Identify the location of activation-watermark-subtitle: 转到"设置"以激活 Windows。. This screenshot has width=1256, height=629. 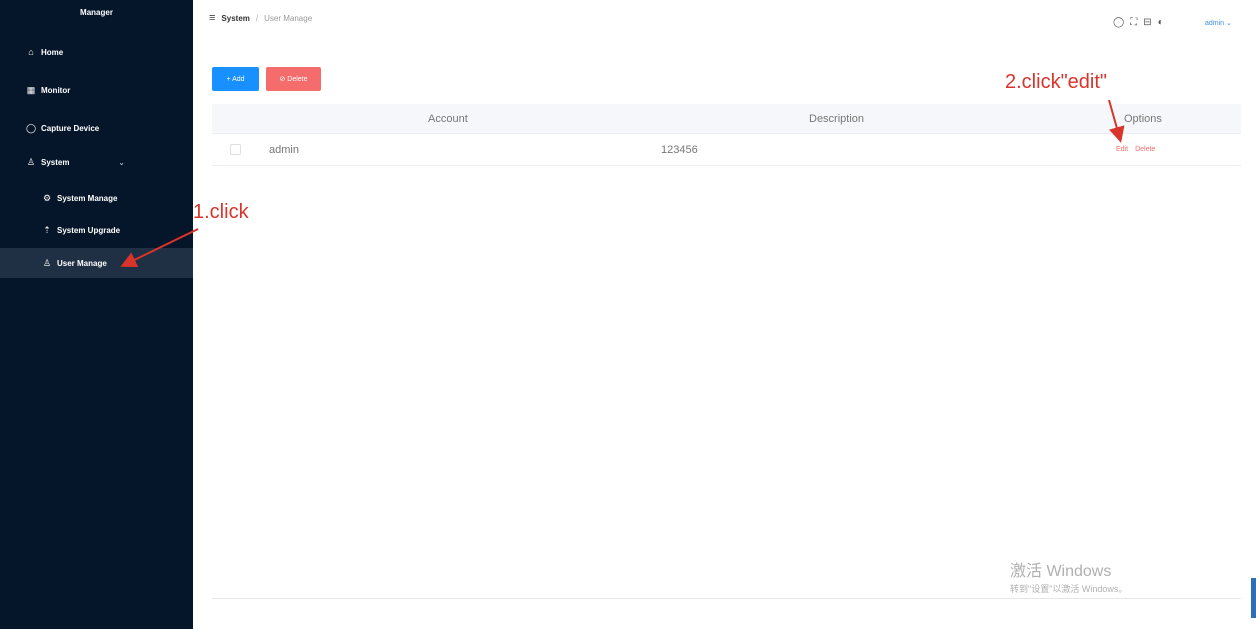
(1069, 589).